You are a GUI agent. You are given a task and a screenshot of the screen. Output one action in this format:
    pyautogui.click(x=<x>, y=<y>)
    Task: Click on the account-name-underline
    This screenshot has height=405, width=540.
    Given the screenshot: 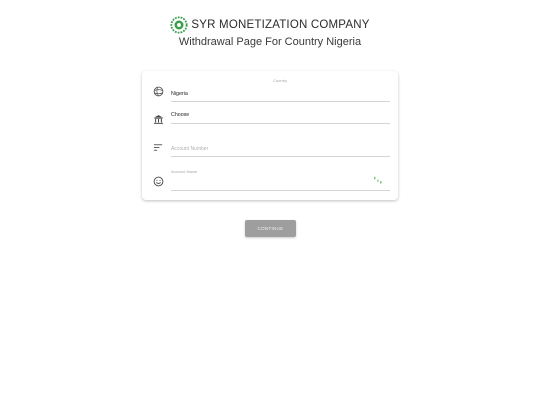 What is the action you would take?
    pyautogui.click(x=280, y=190)
    